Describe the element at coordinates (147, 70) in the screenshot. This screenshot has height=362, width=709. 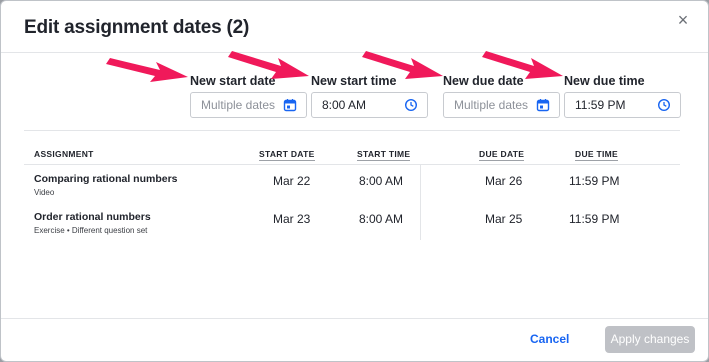
I see `annotation-arrow-start-date` at that location.